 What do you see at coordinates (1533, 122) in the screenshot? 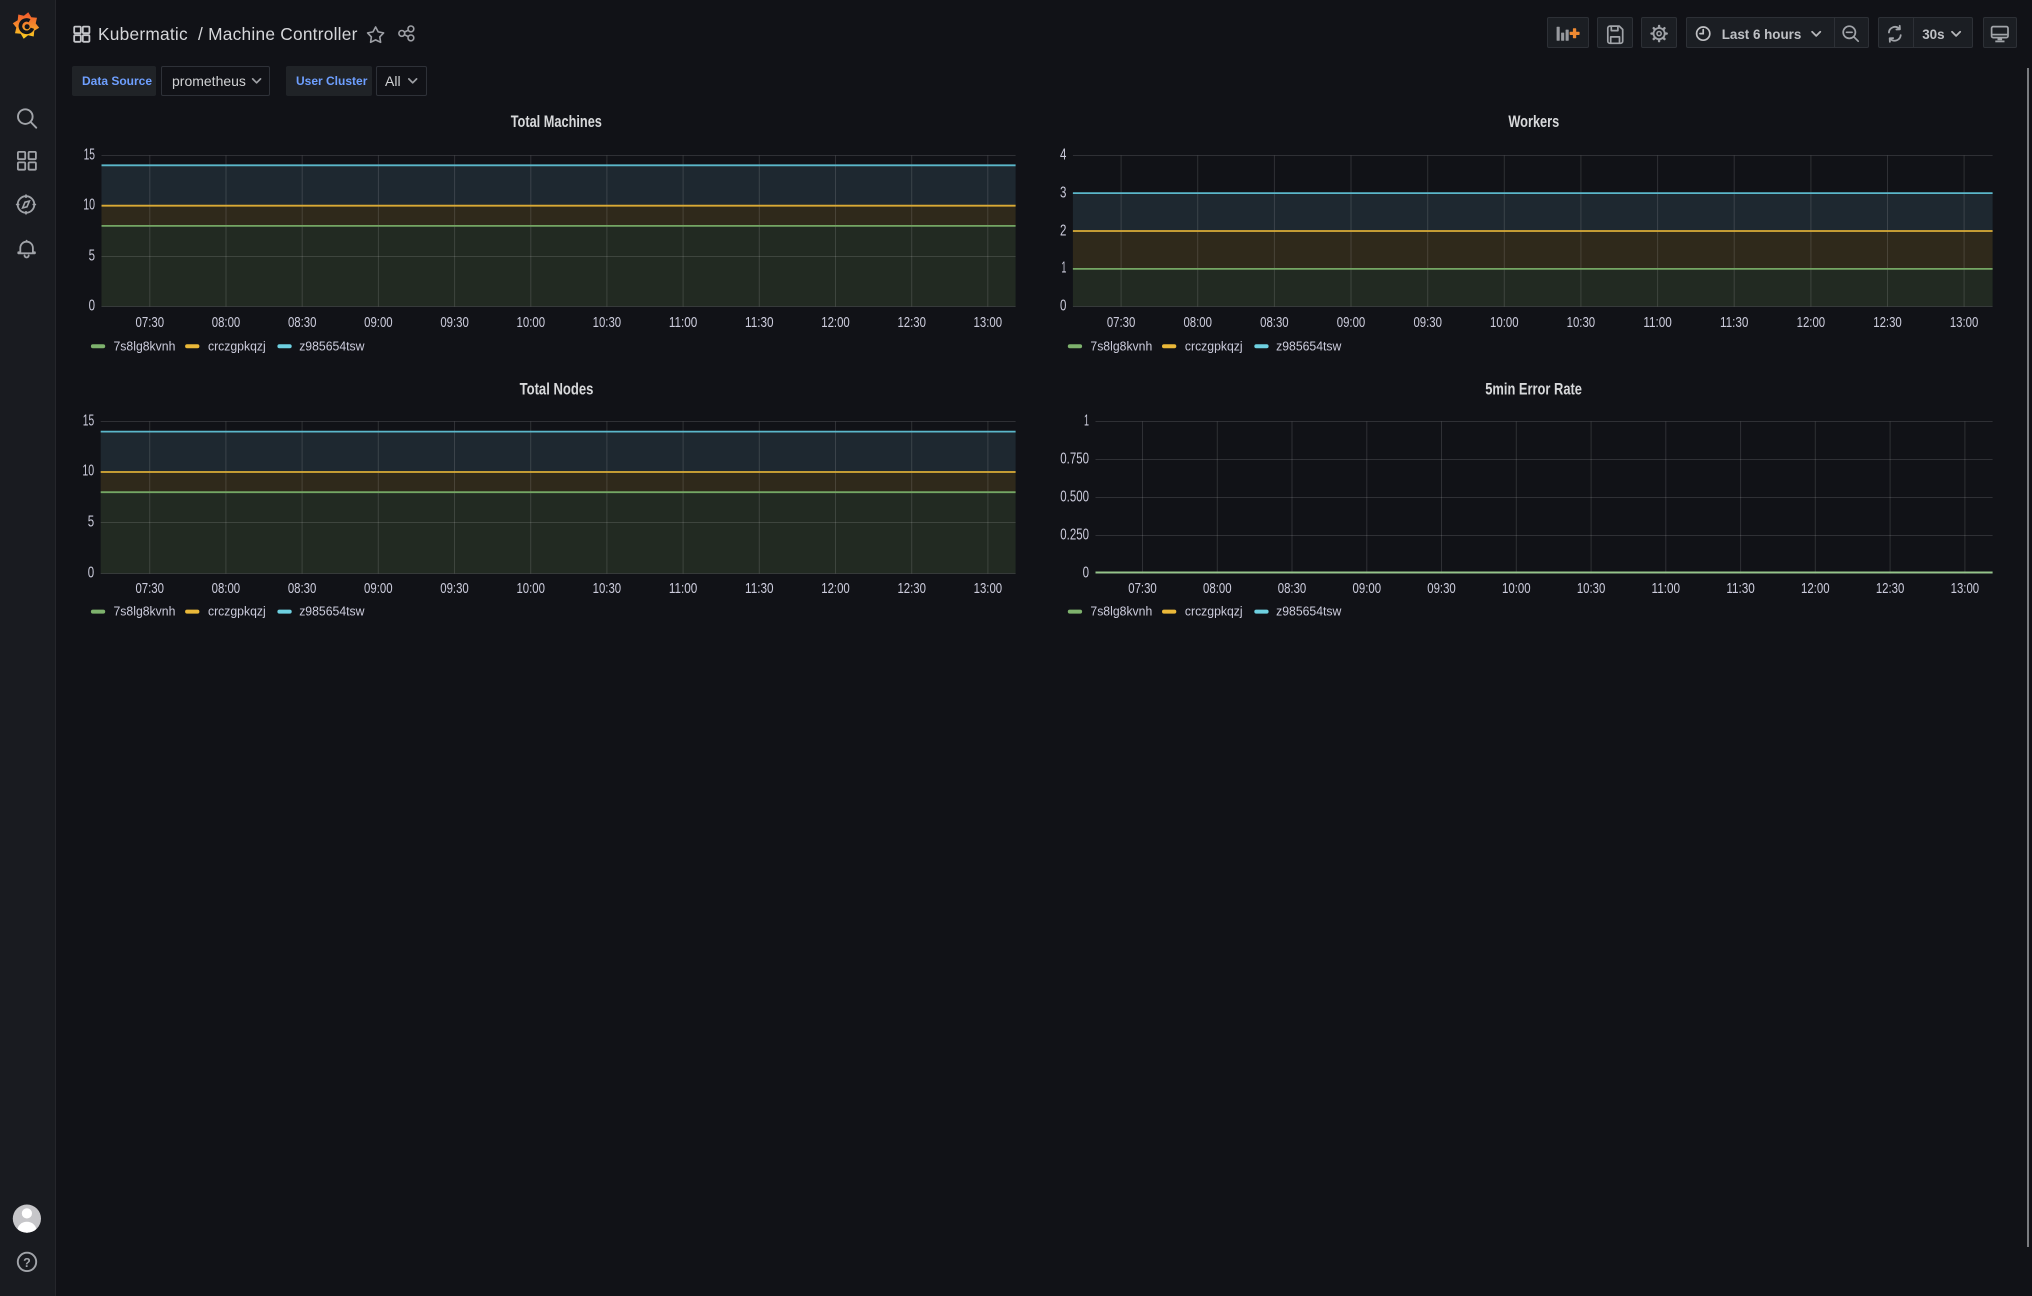
I see `svg-text: Workers` at bounding box center [1533, 122].